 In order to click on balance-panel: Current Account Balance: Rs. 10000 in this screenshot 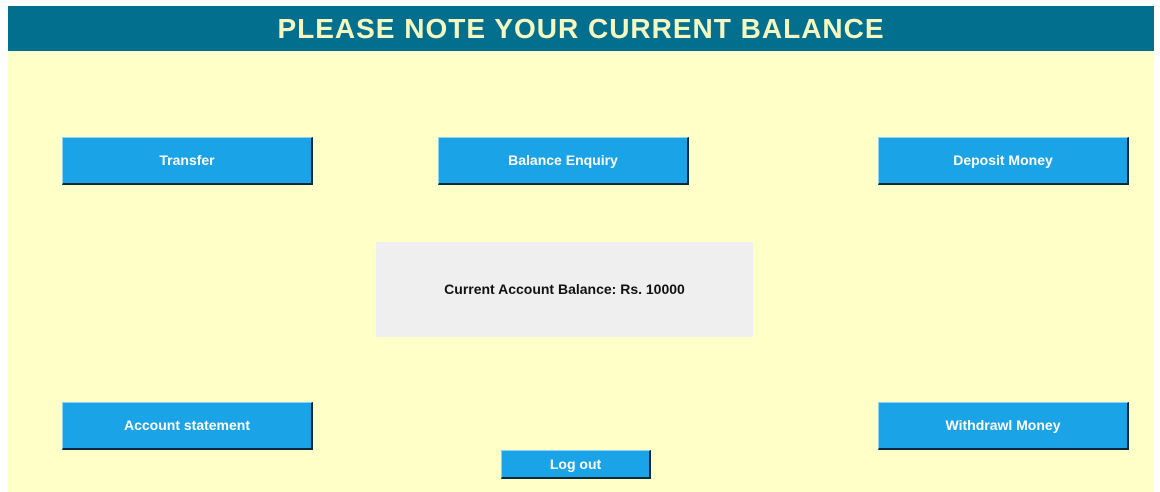, I will do `click(564, 289)`.